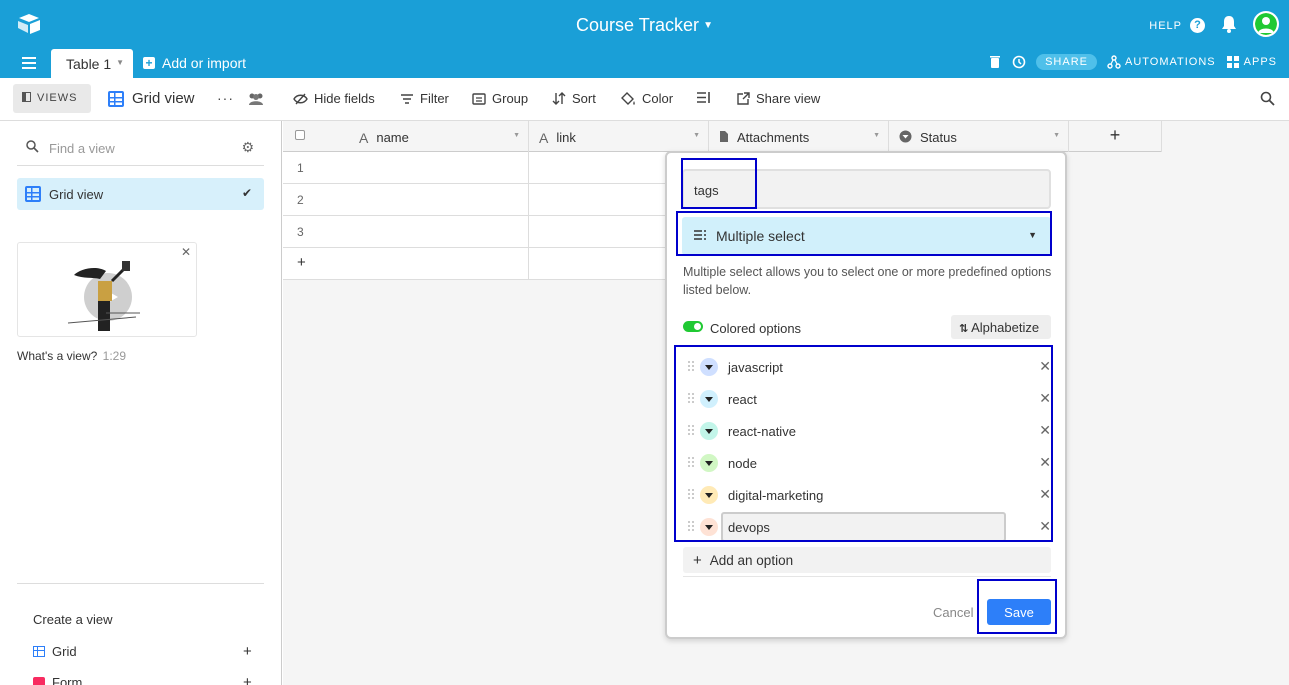 This screenshot has width=1289, height=685. Describe the element at coordinates (778, 98) in the screenshot. I see `share-view-button: Share view` at that location.